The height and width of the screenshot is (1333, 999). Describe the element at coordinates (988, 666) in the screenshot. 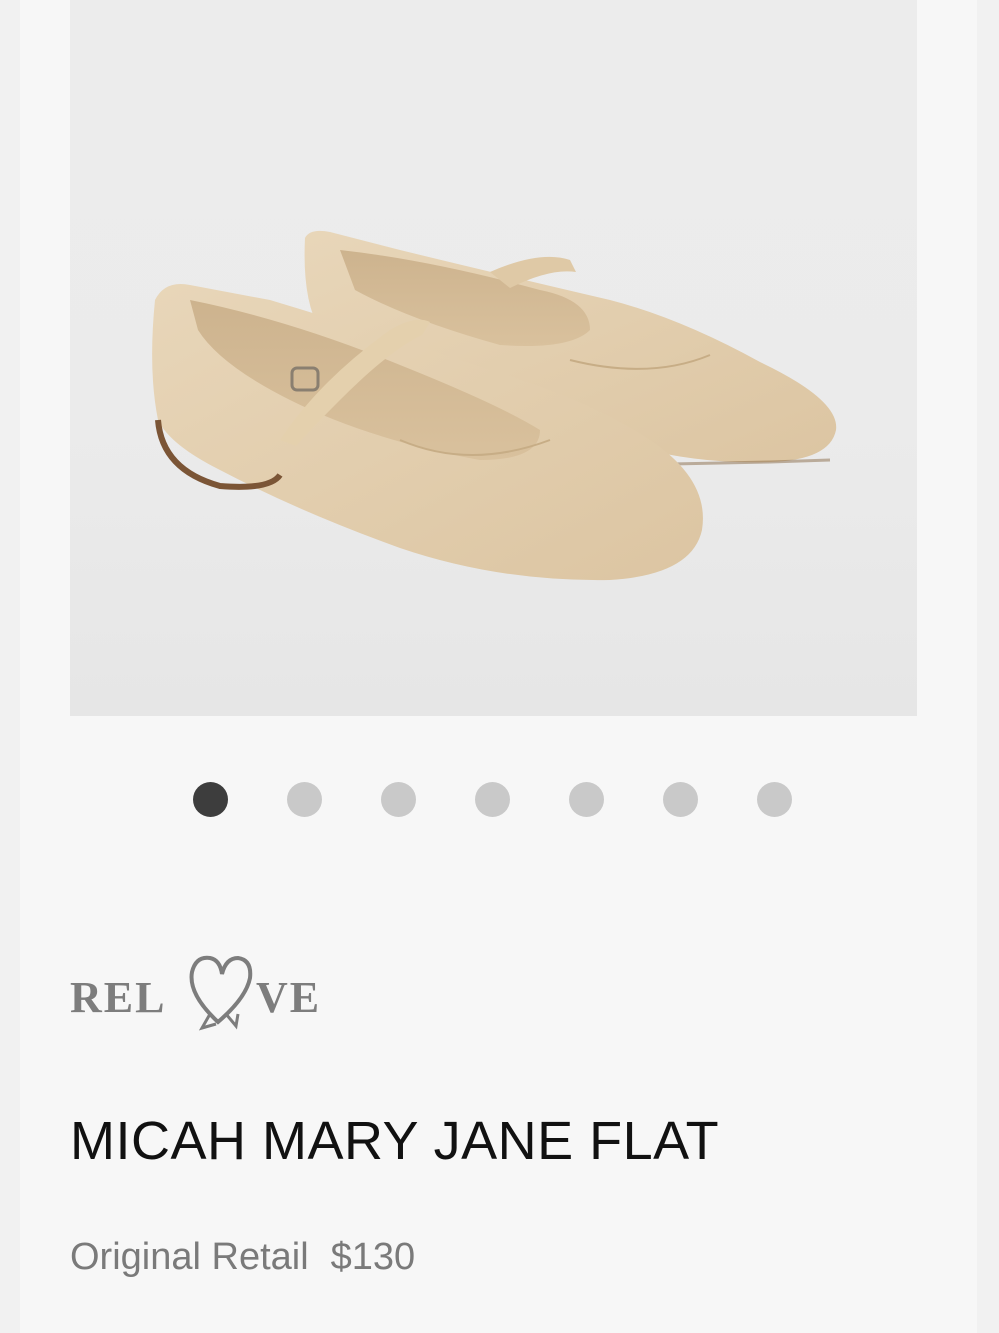

I see `page-edge-right` at that location.